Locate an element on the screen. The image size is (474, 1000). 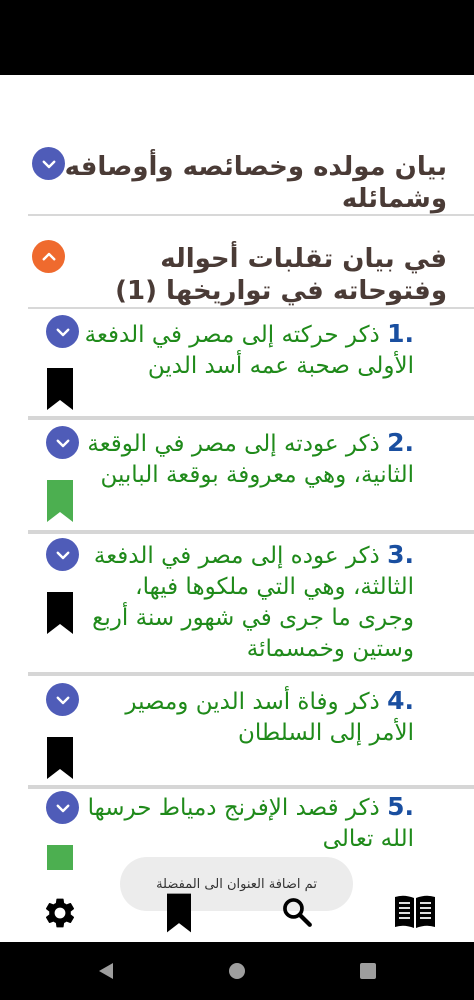
back-icon is located at coordinates (106, 971).